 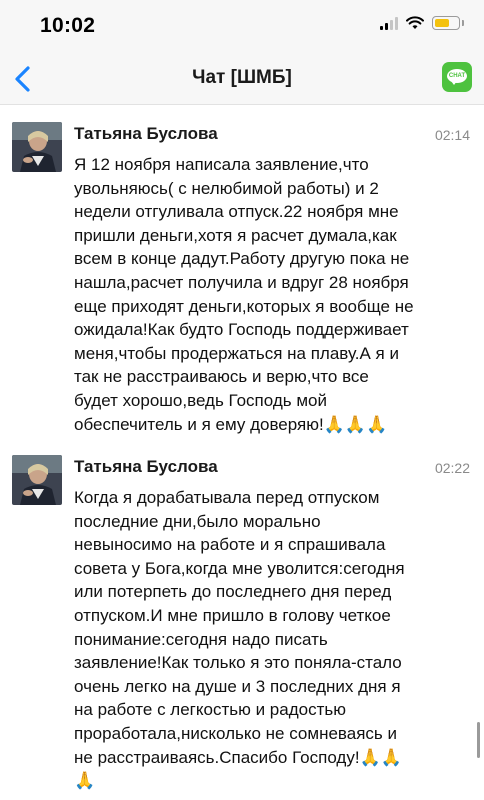 I want to click on nav-bar: Чат [ШМБ] CHAT, so click(x=242, y=78).